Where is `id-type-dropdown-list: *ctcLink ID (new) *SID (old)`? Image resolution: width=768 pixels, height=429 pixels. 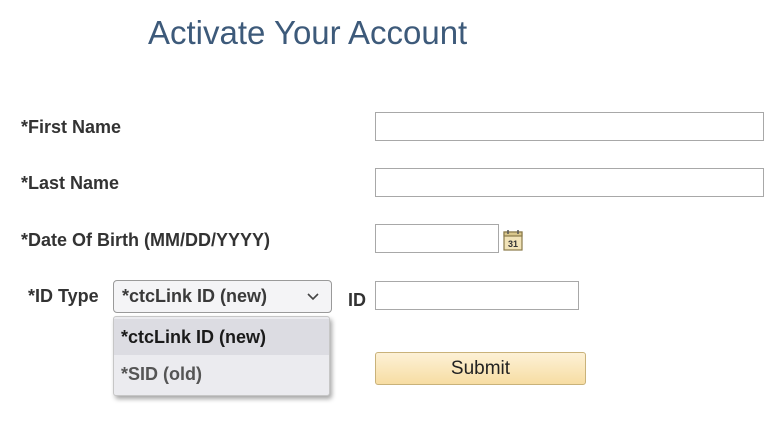
id-type-dropdown-list: *ctcLink ID (new) *SID (old) is located at coordinates (221, 356).